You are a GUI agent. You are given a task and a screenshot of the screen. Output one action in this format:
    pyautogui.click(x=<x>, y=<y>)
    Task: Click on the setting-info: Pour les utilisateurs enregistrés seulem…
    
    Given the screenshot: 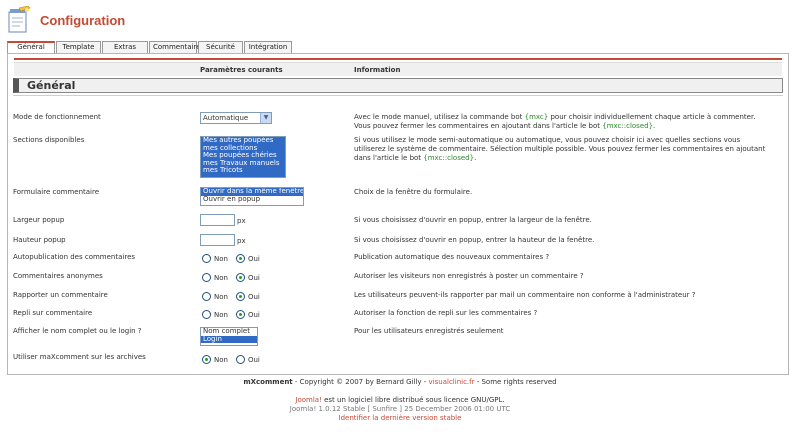 What is the action you would take?
    pyautogui.click(x=429, y=331)
    